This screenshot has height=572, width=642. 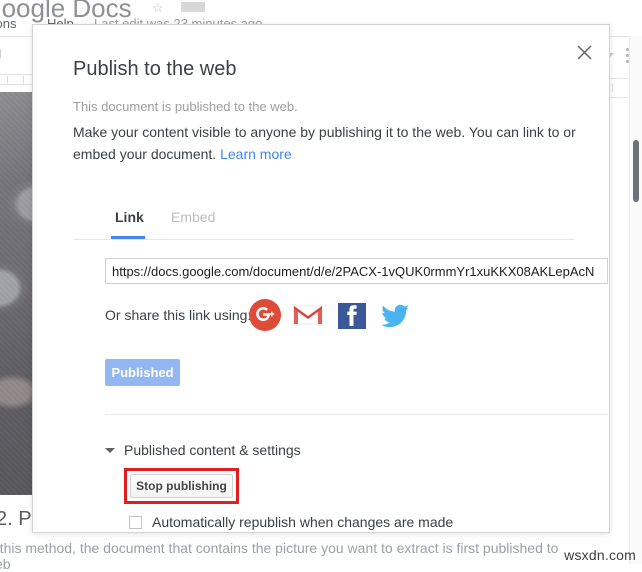 What do you see at coordinates (600, 555) in the screenshot?
I see `watermark: wsxdn.com` at bounding box center [600, 555].